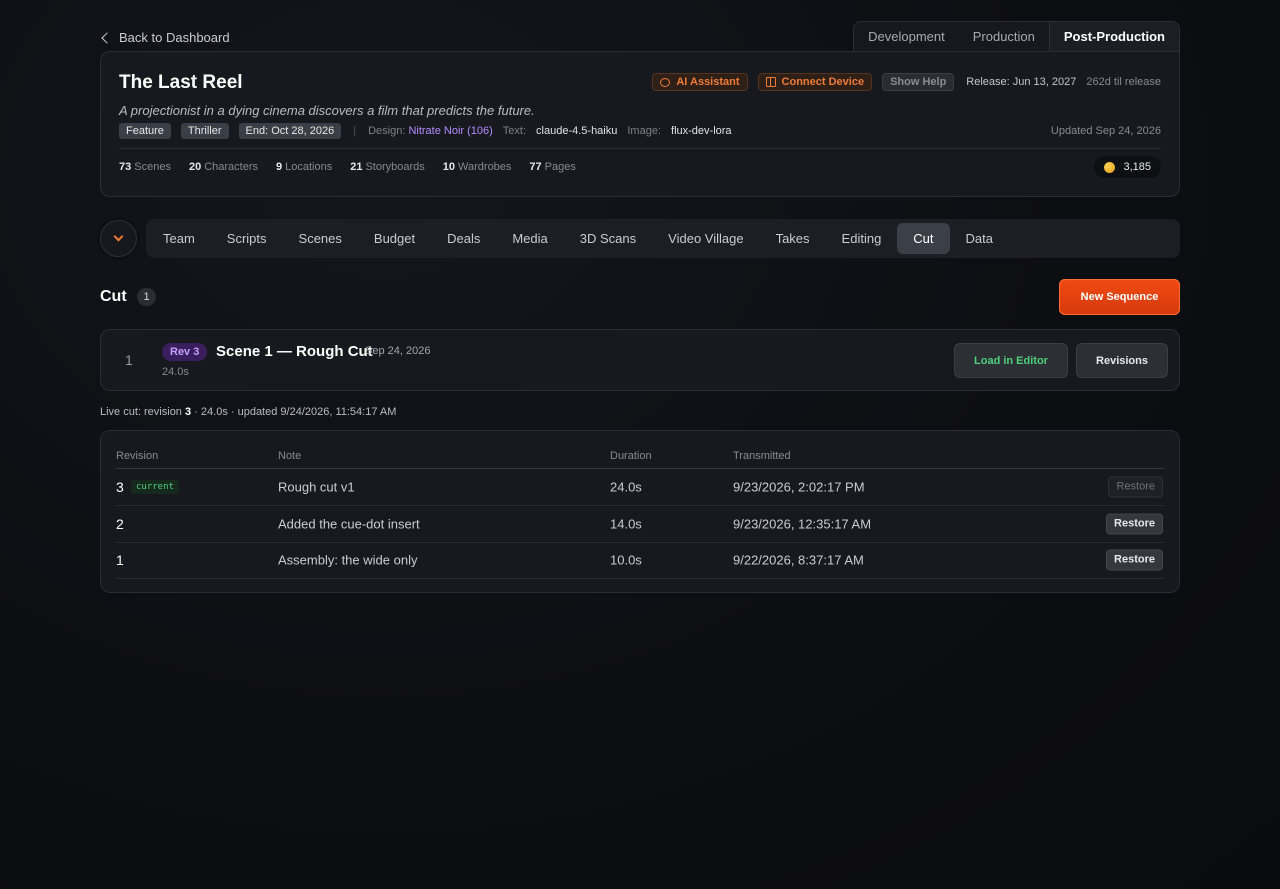 This screenshot has height=889, width=1280. Describe the element at coordinates (626, 524) in the screenshot. I see `row-duration: 14.0s` at that location.